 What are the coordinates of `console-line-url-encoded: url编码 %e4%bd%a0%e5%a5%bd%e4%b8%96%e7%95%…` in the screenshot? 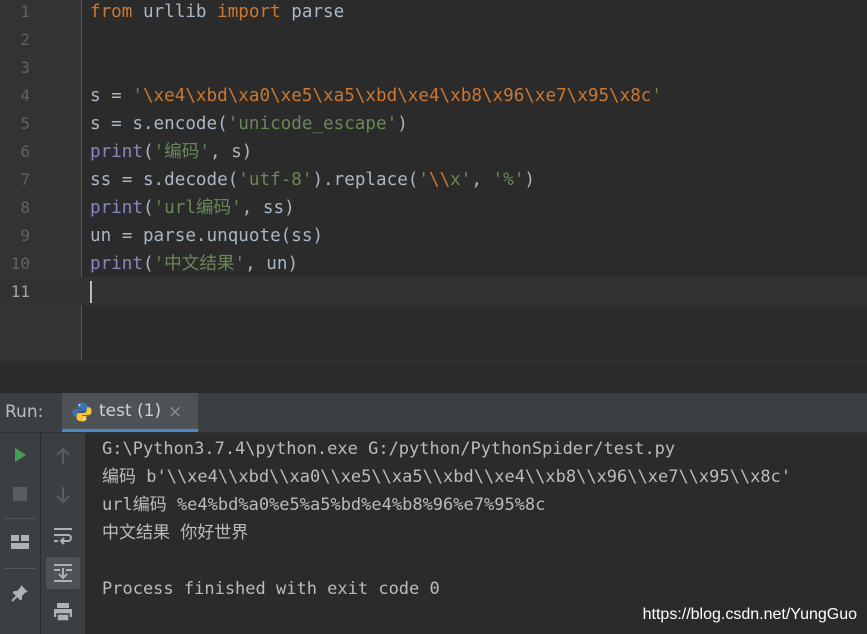 It's located at (324, 505).